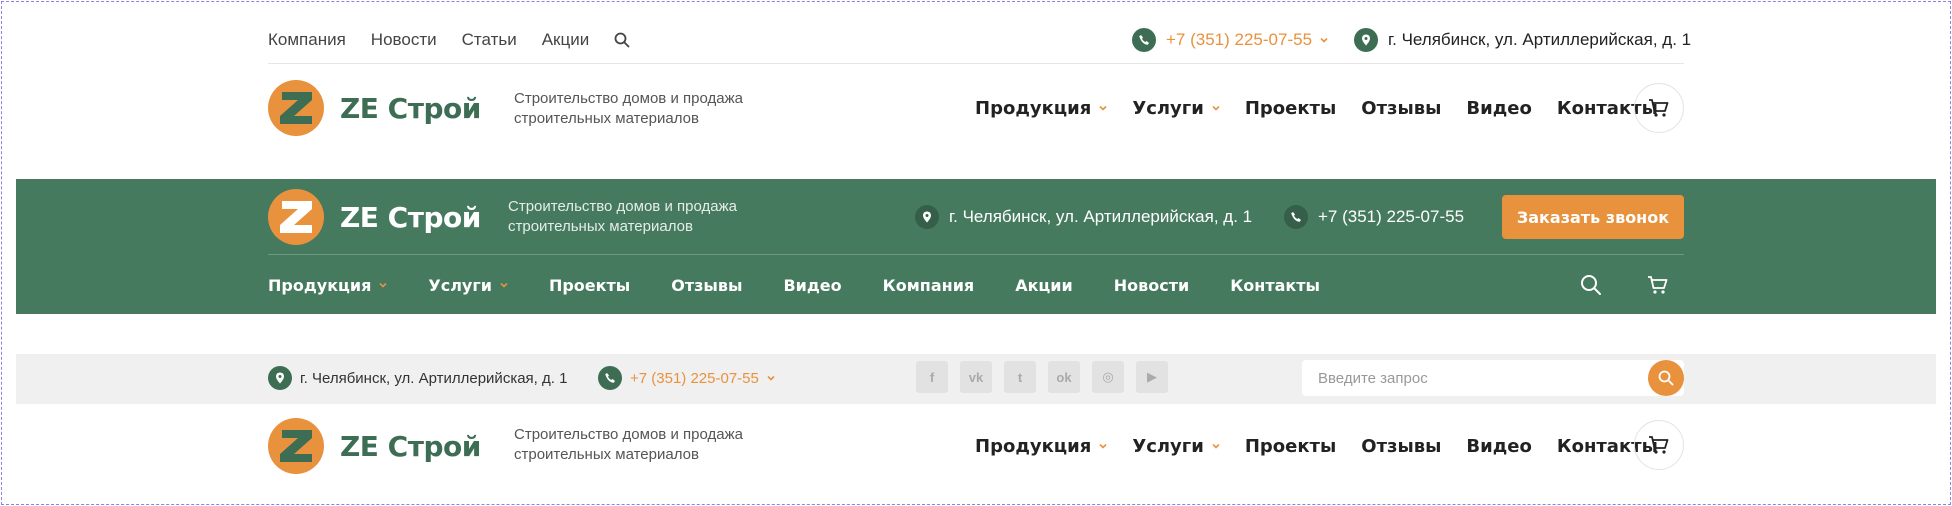 The image size is (1952, 506). I want to click on vk-icon: vk, so click(976, 377).